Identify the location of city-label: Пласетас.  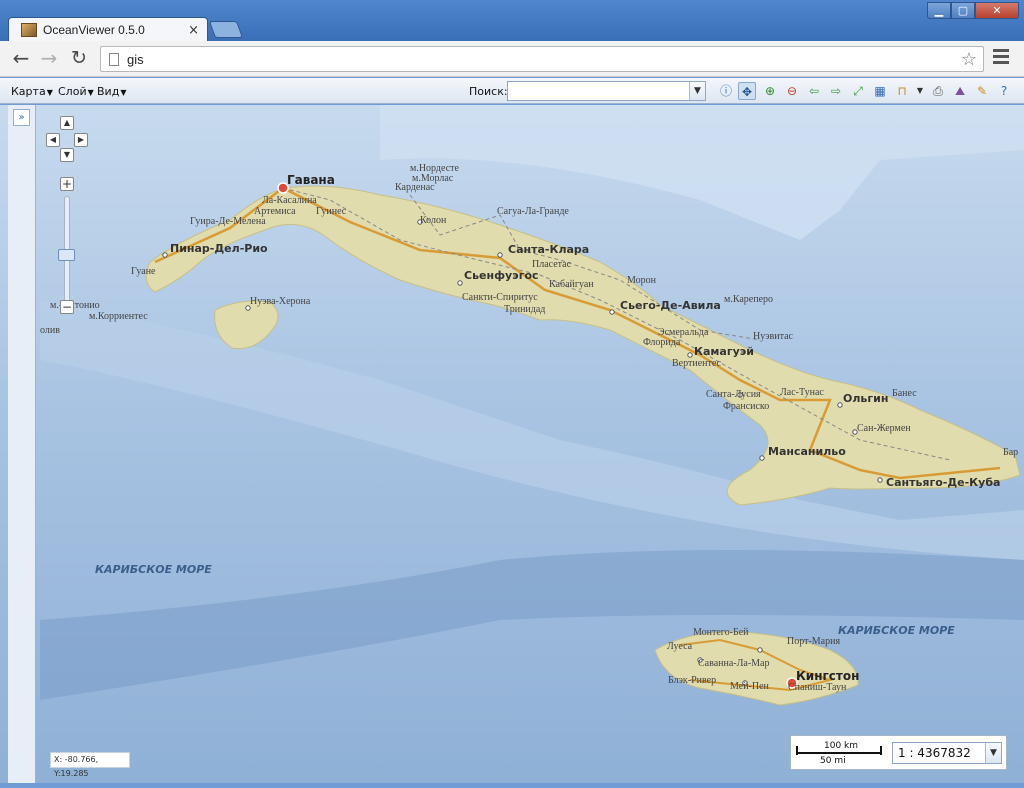
(552, 264).